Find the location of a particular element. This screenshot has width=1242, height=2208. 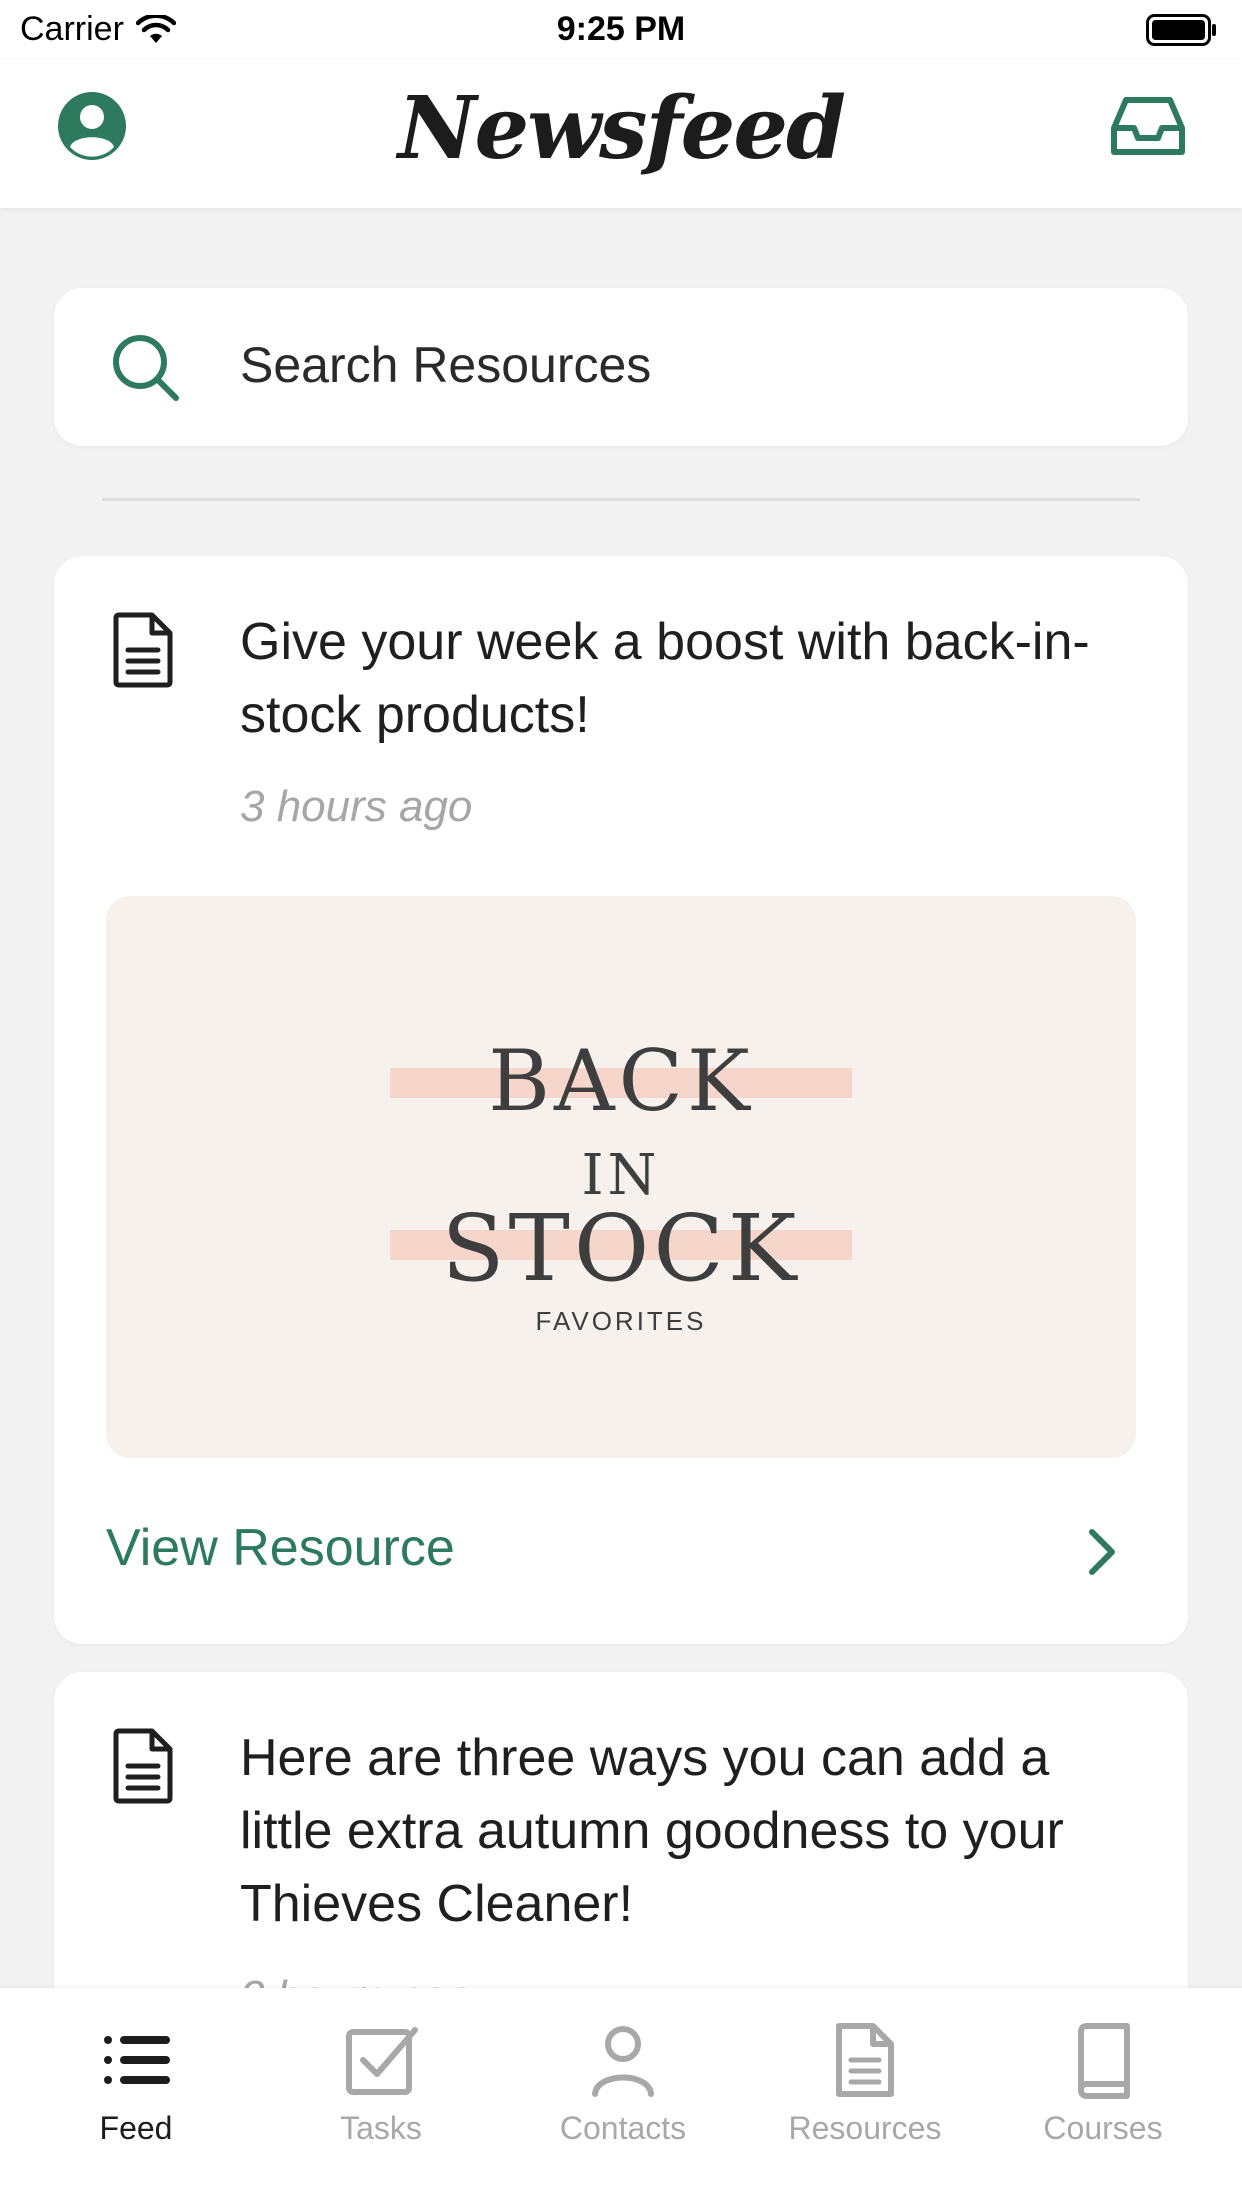

page-title: Newsfeed is located at coordinates (621, 128).